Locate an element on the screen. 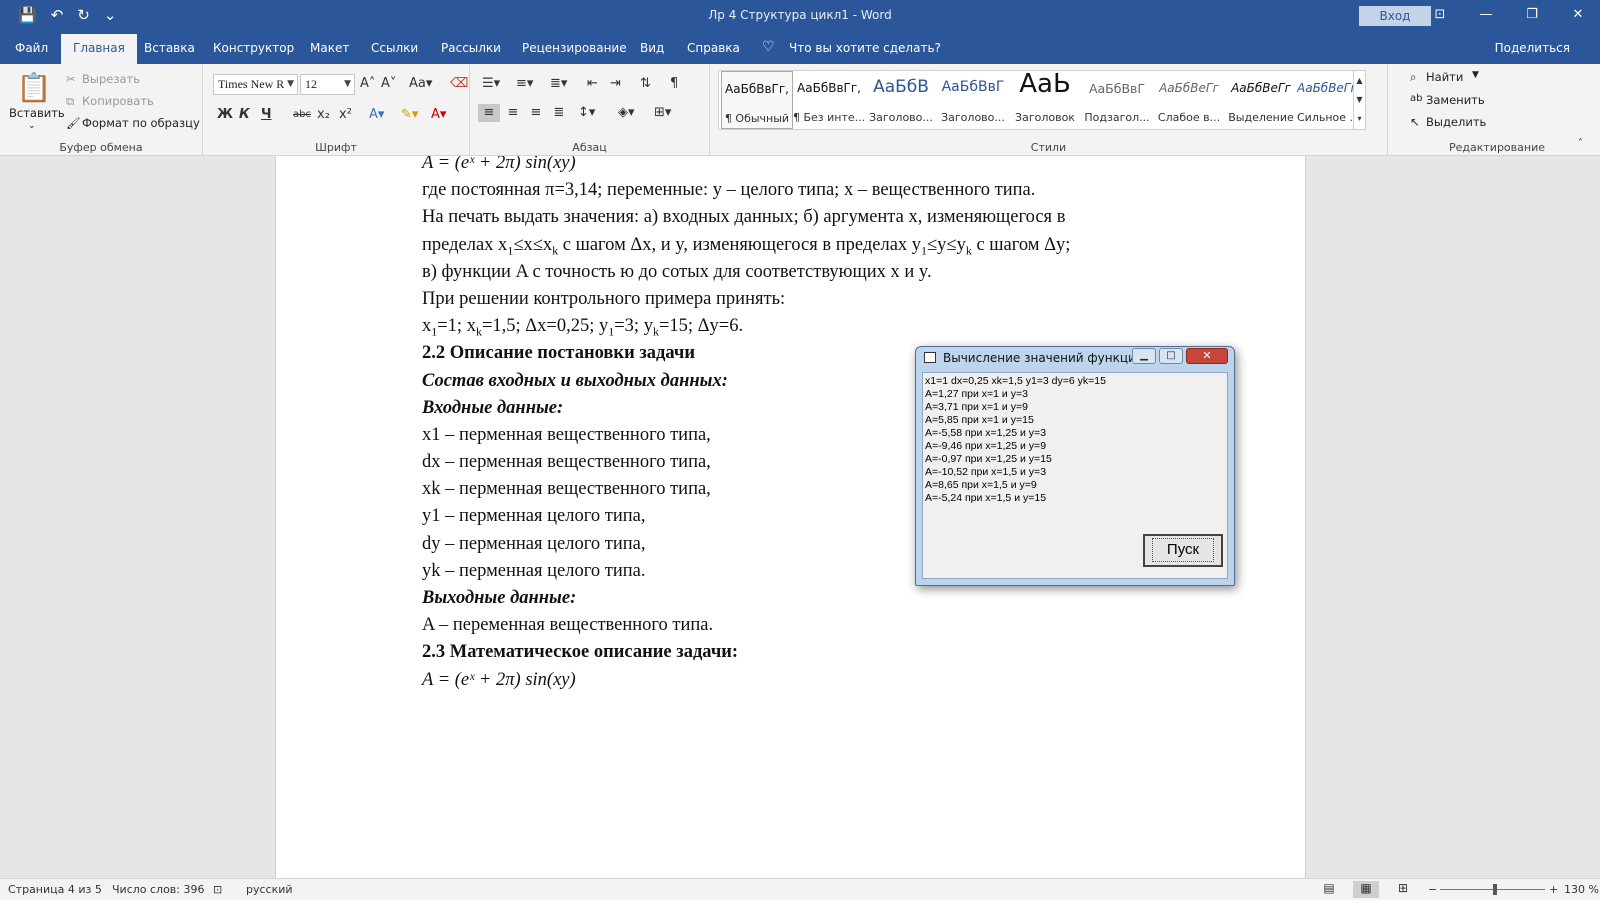  minimize-icon: ▁ is located at coordinates (1144, 356).